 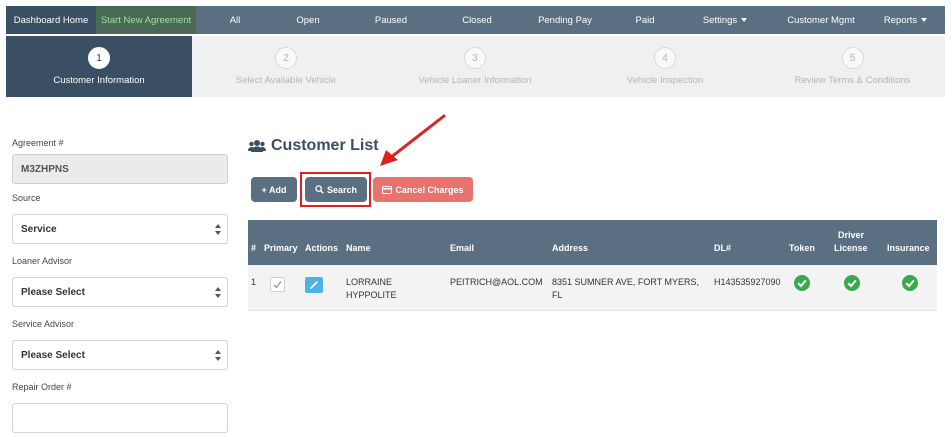 I want to click on edit-button, so click(x=314, y=285).